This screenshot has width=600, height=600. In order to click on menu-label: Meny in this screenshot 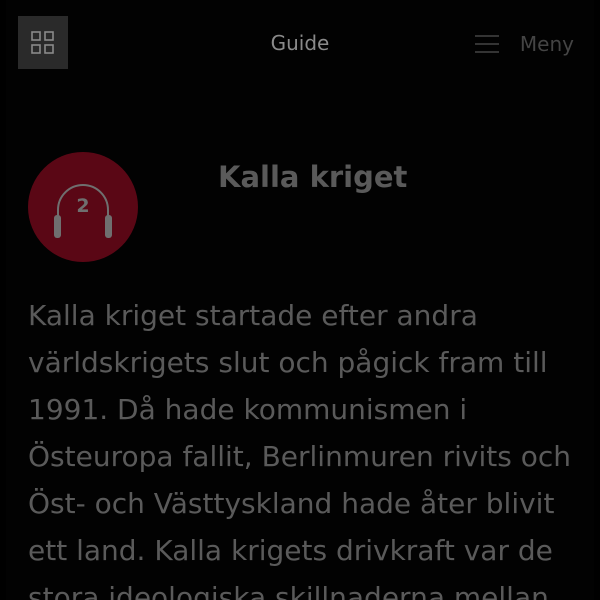, I will do `click(546, 44)`.